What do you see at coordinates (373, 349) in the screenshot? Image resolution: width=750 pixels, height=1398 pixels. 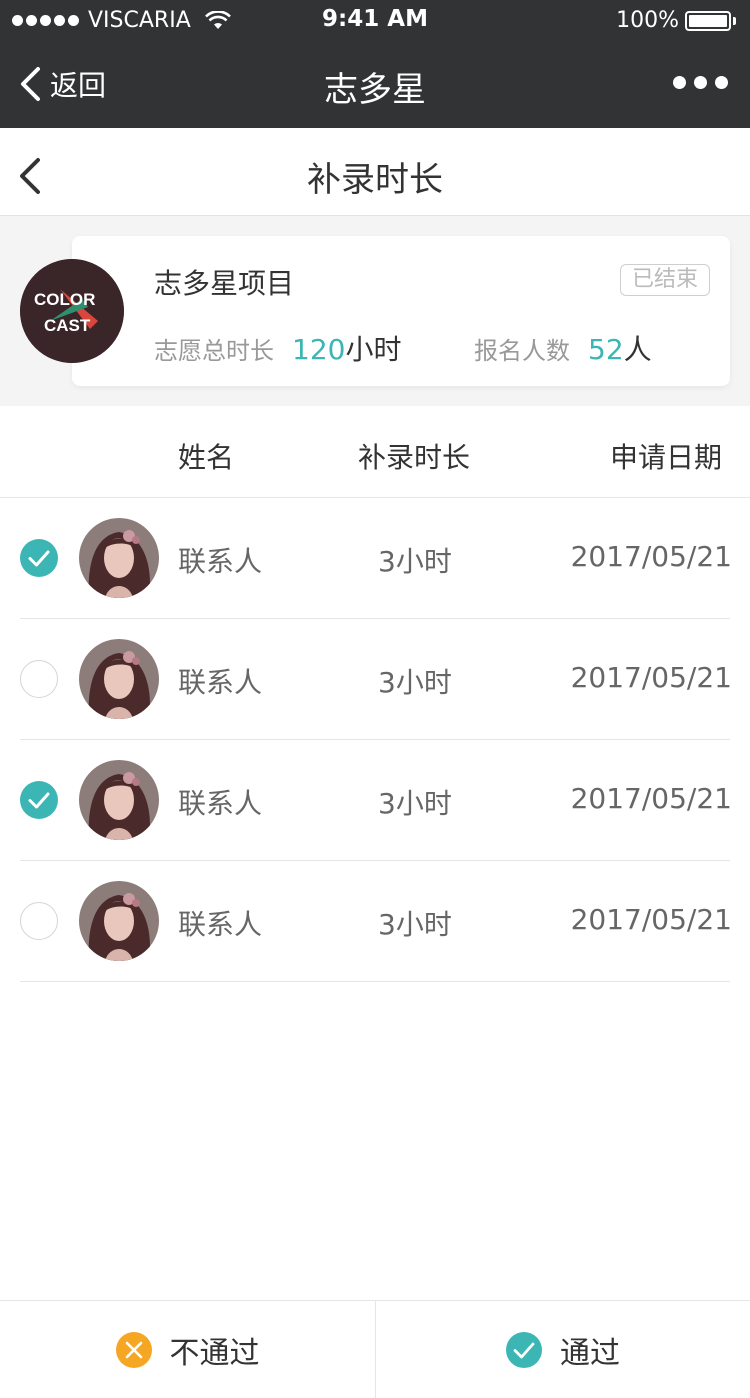 I see `total-hours-unit: 小时` at bounding box center [373, 349].